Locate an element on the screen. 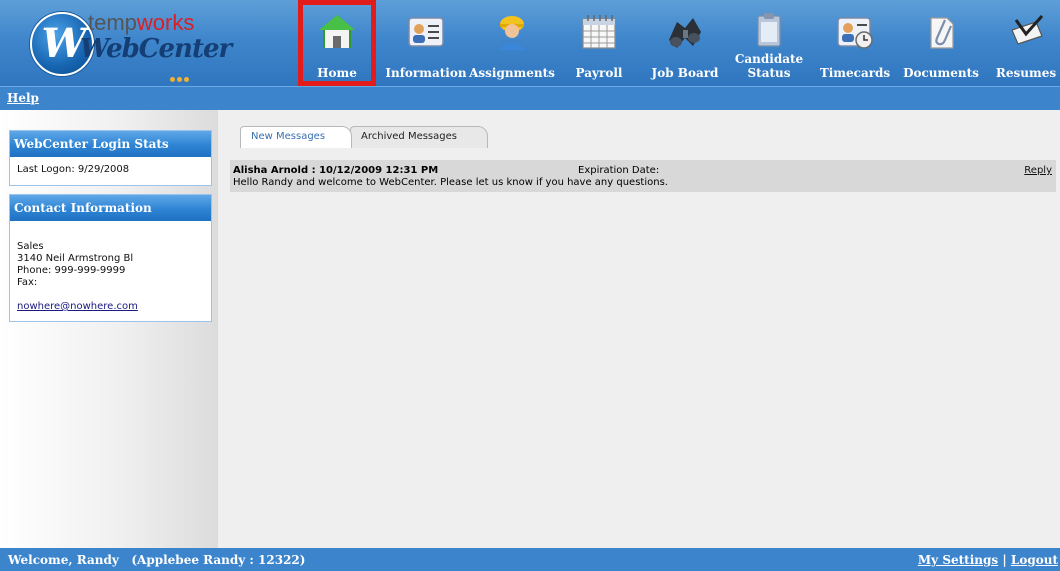  message-expiration: Expiration Date: is located at coordinates (619, 170).